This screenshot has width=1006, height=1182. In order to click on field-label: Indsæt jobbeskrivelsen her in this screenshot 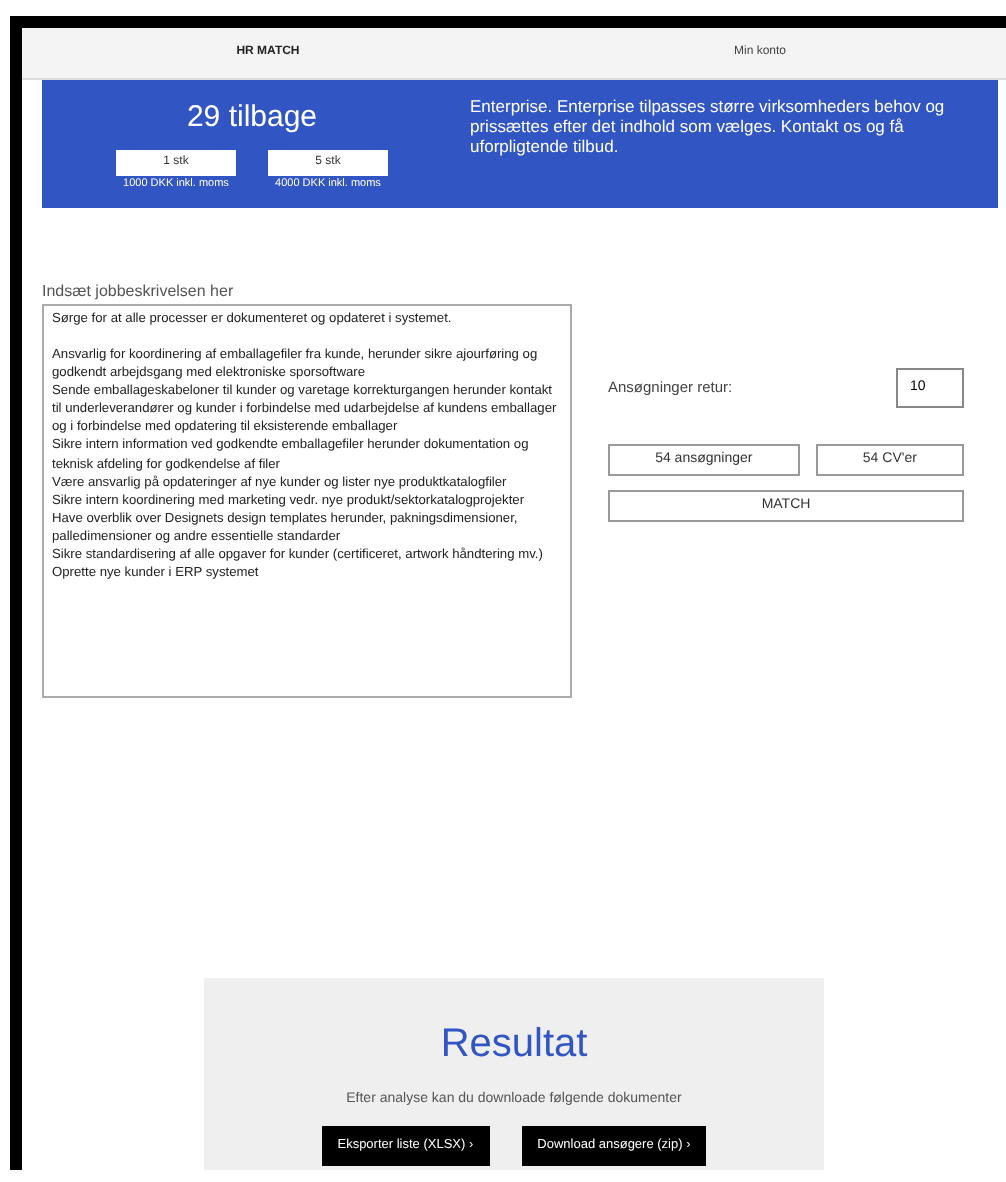, I will do `click(139, 291)`.